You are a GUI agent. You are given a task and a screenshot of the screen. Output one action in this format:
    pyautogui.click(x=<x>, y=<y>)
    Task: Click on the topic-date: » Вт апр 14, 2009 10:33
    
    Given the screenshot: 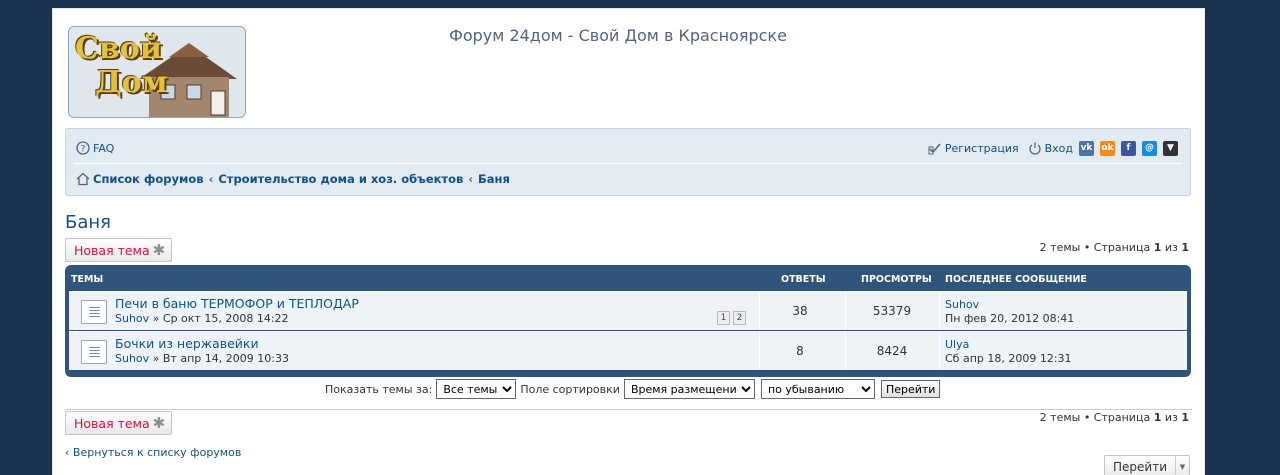 What is the action you would take?
    pyautogui.click(x=220, y=358)
    